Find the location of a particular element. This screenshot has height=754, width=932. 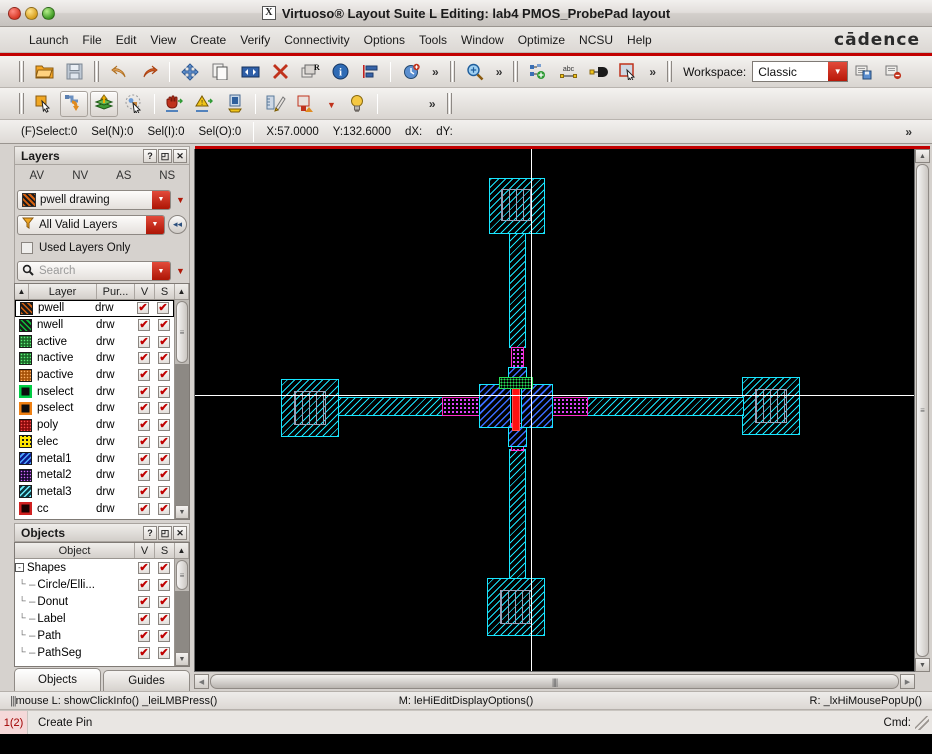

warning-flight-icon: ! is located at coordinates (205, 104).